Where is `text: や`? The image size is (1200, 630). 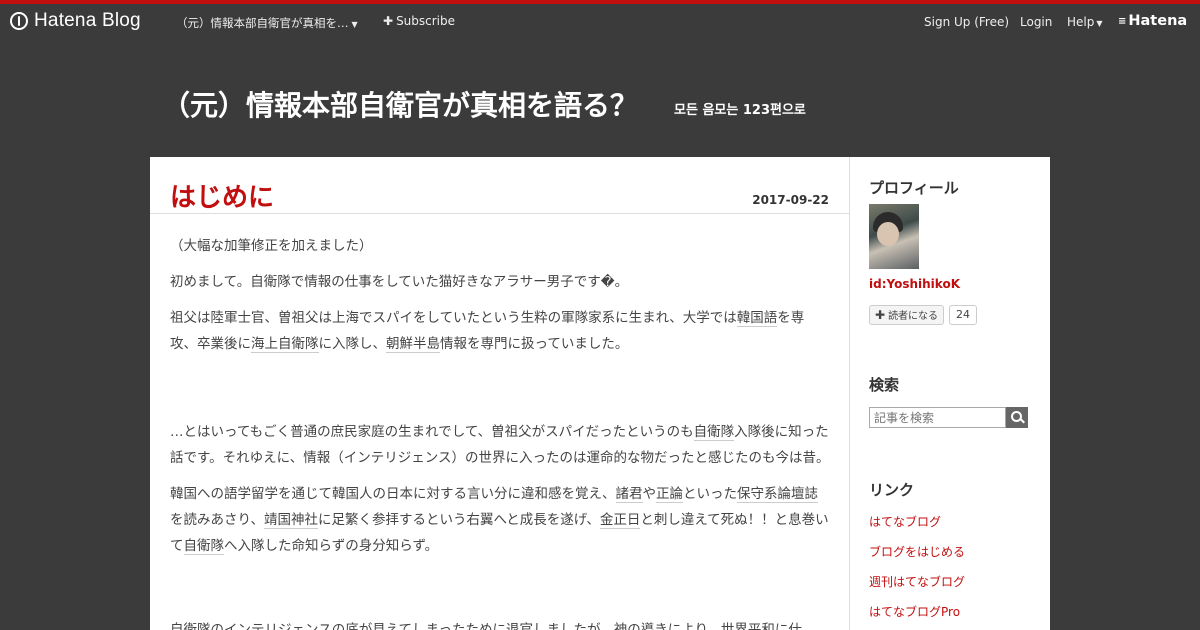
text: や is located at coordinates (649, 494).